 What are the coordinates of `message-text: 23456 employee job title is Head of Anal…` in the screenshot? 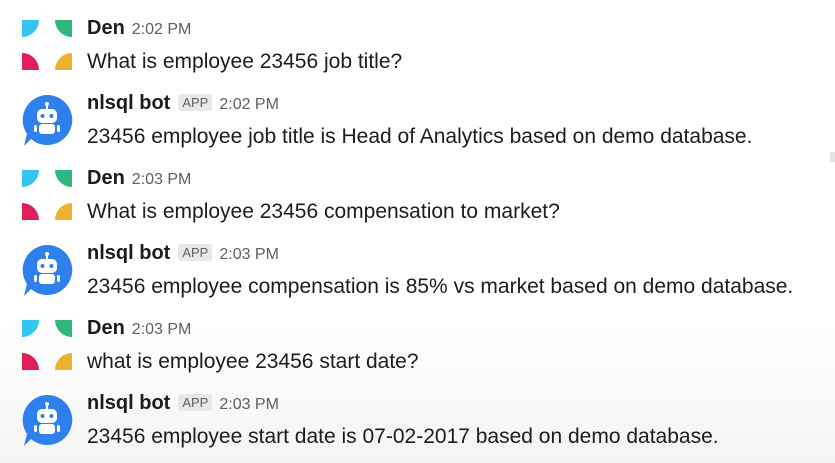 It's located at (420, 136).